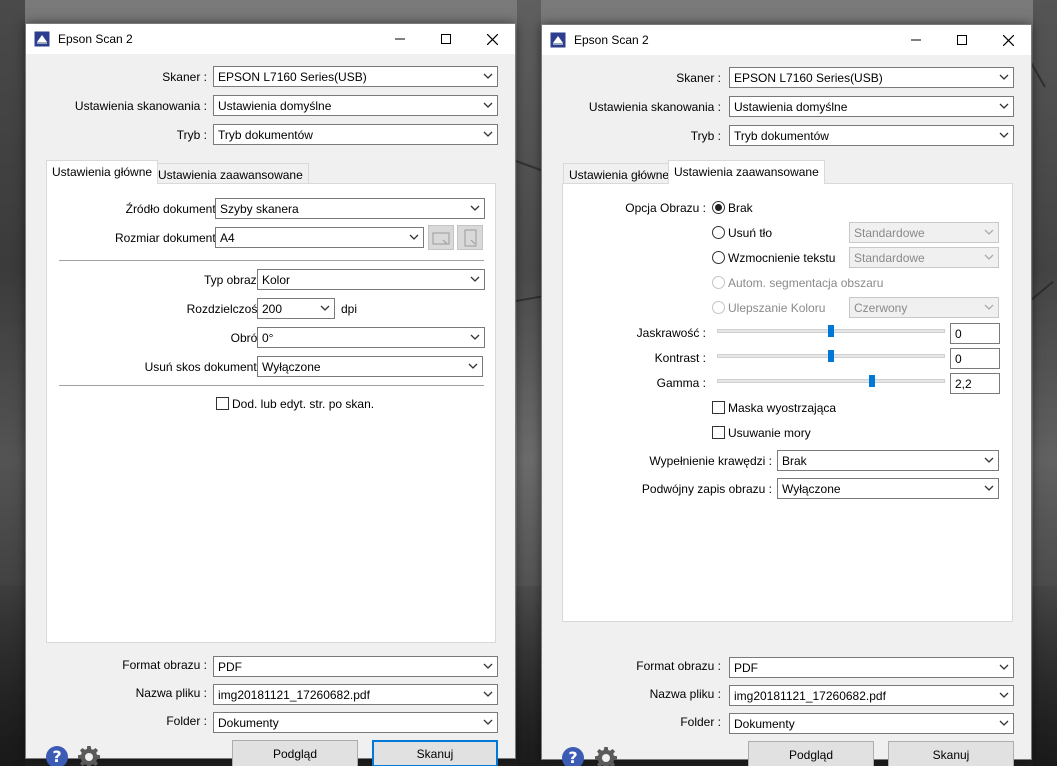  I want to click on gamma-slider, so click(831, 381).